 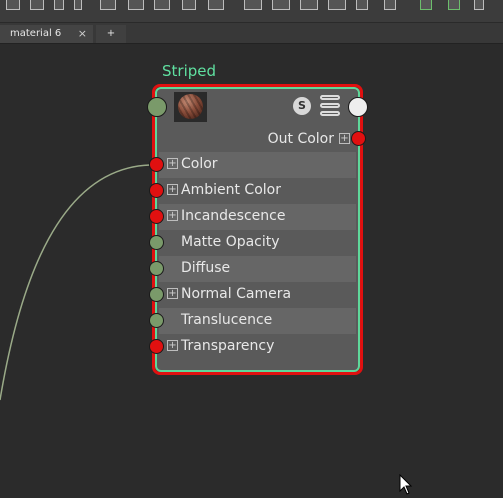 What do you see at coordinates (231, 190) in the screenshot?
I see `attribute-label: Ambient Color` at bounding box center [231, 190].